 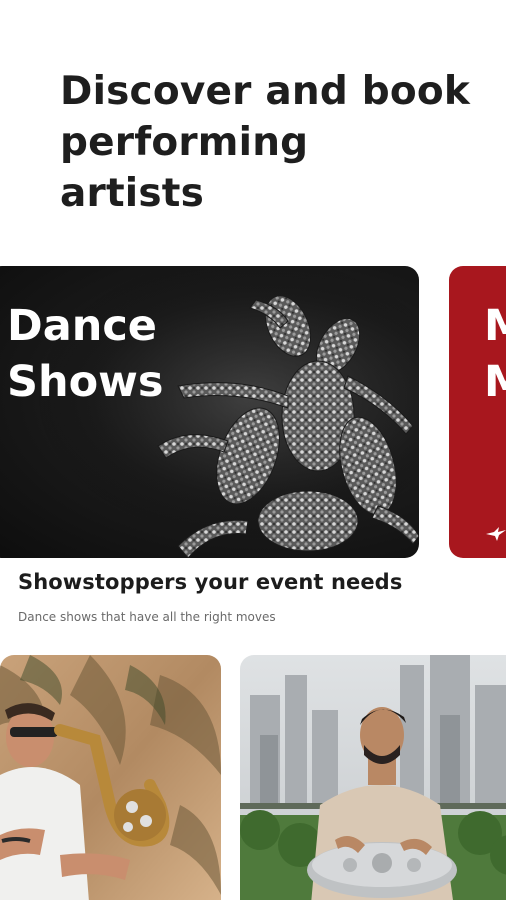 I want to click on artist-card-handpan-player, so click(x=373, y=777).